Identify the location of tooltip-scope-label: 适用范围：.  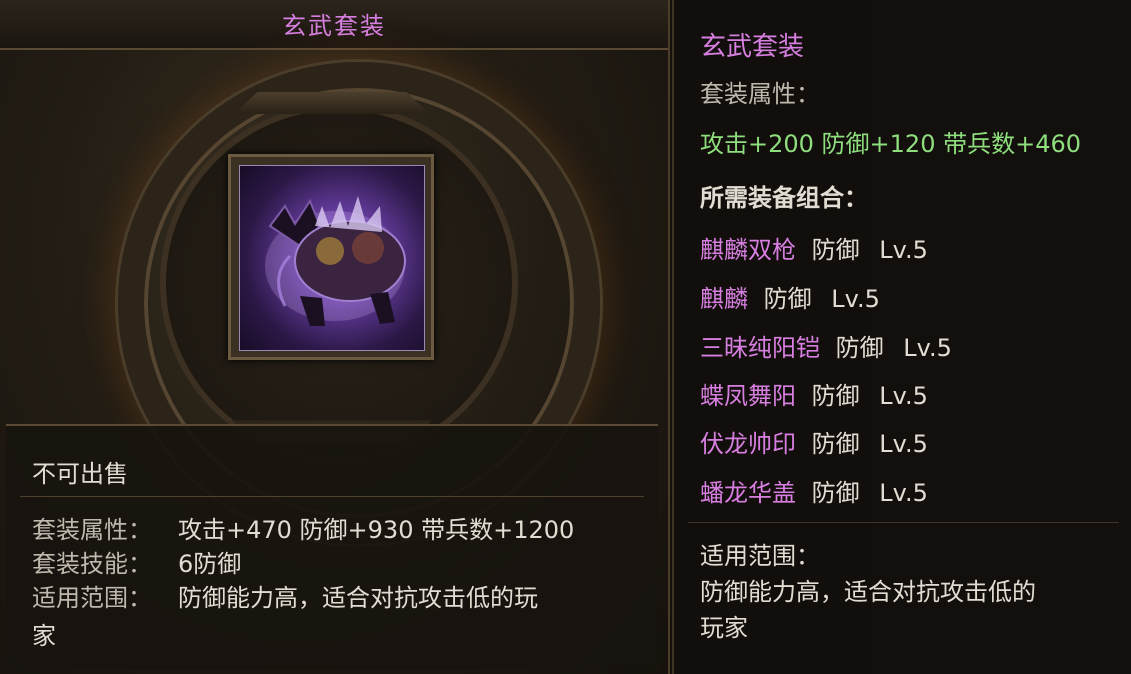
(760, 556).